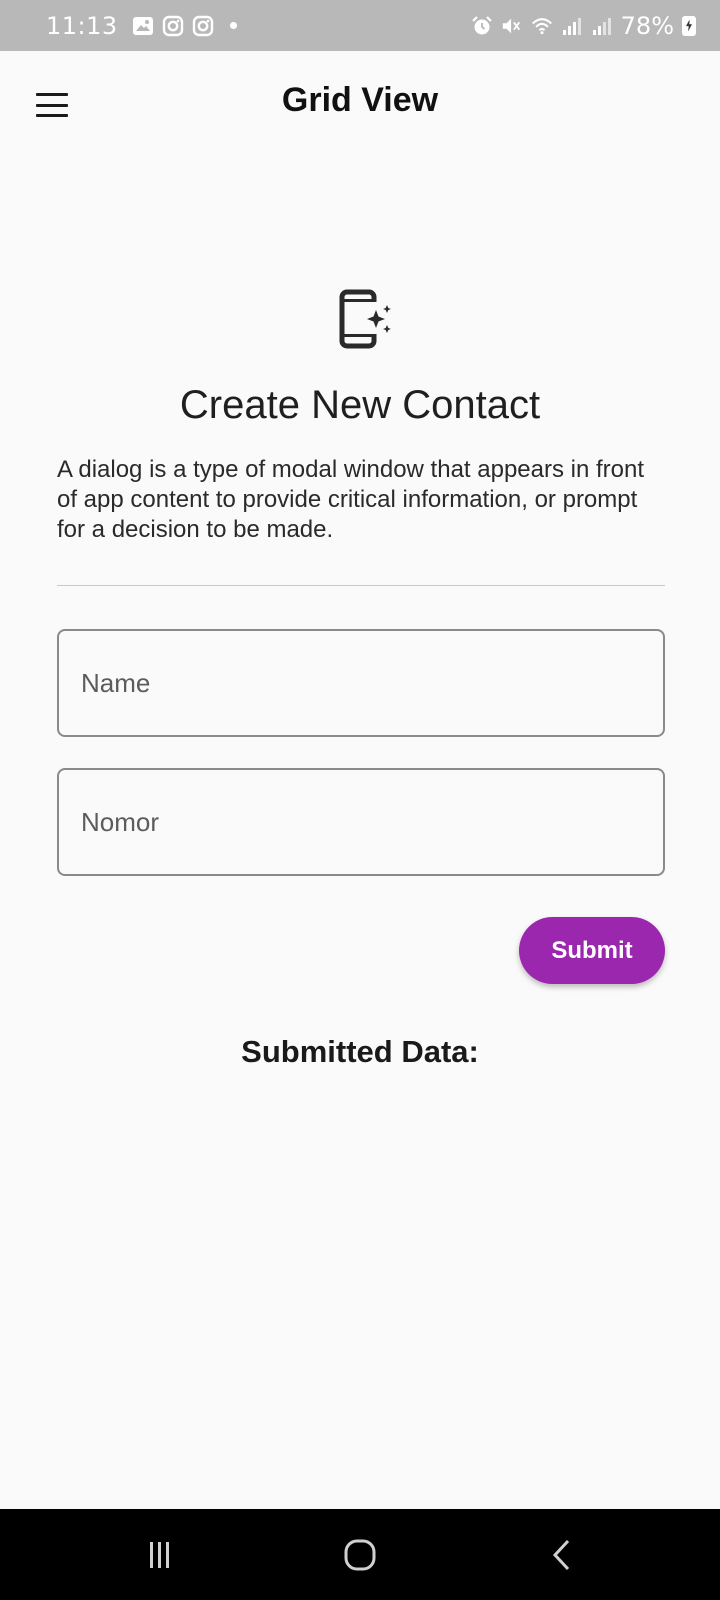 The height and width of the screenshot is (1600, 720). I want to click on alarm-icon, so click(482, 26).